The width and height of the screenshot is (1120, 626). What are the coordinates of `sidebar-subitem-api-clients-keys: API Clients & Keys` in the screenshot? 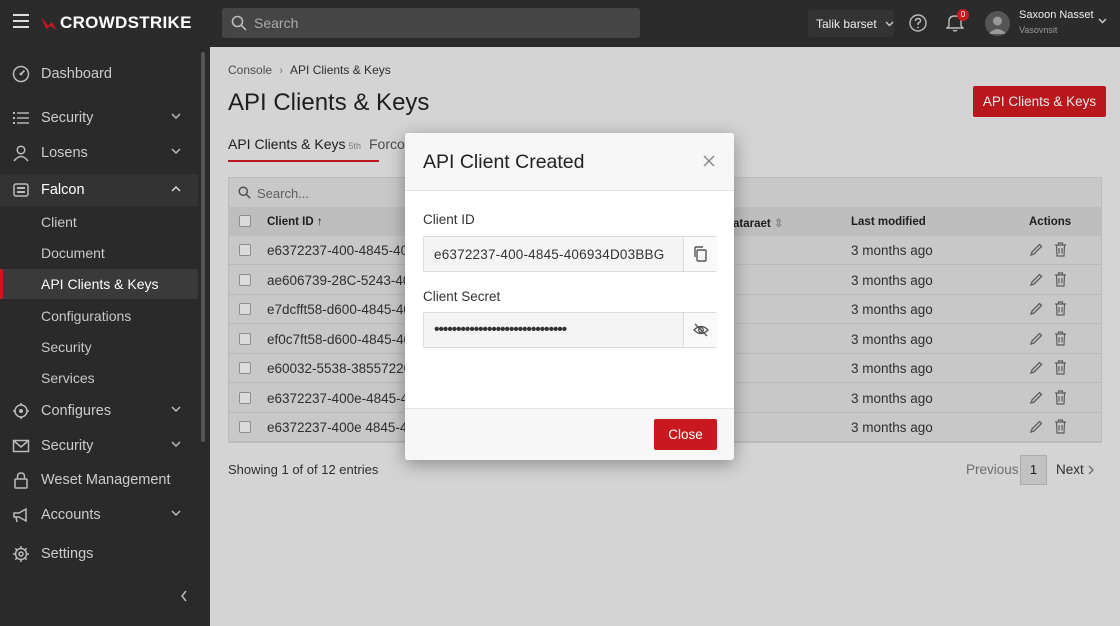 It's located at (99, 284).